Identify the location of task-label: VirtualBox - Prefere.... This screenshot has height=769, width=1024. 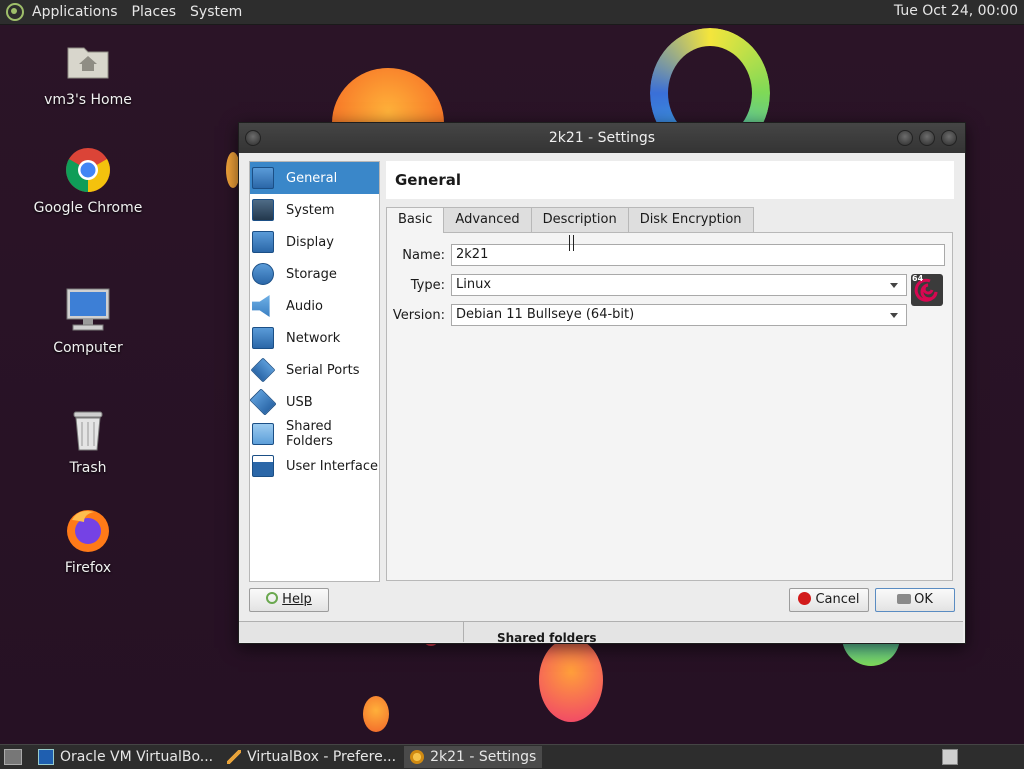
(322, 757).